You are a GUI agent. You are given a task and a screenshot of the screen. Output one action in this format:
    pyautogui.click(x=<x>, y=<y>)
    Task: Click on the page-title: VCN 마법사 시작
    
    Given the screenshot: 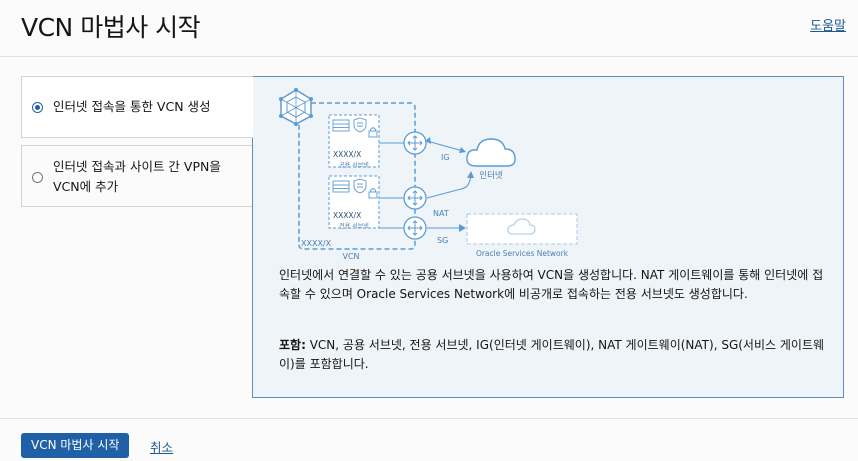 What is the action you would take?
    pyautogui.click(x=111, y=27)
    